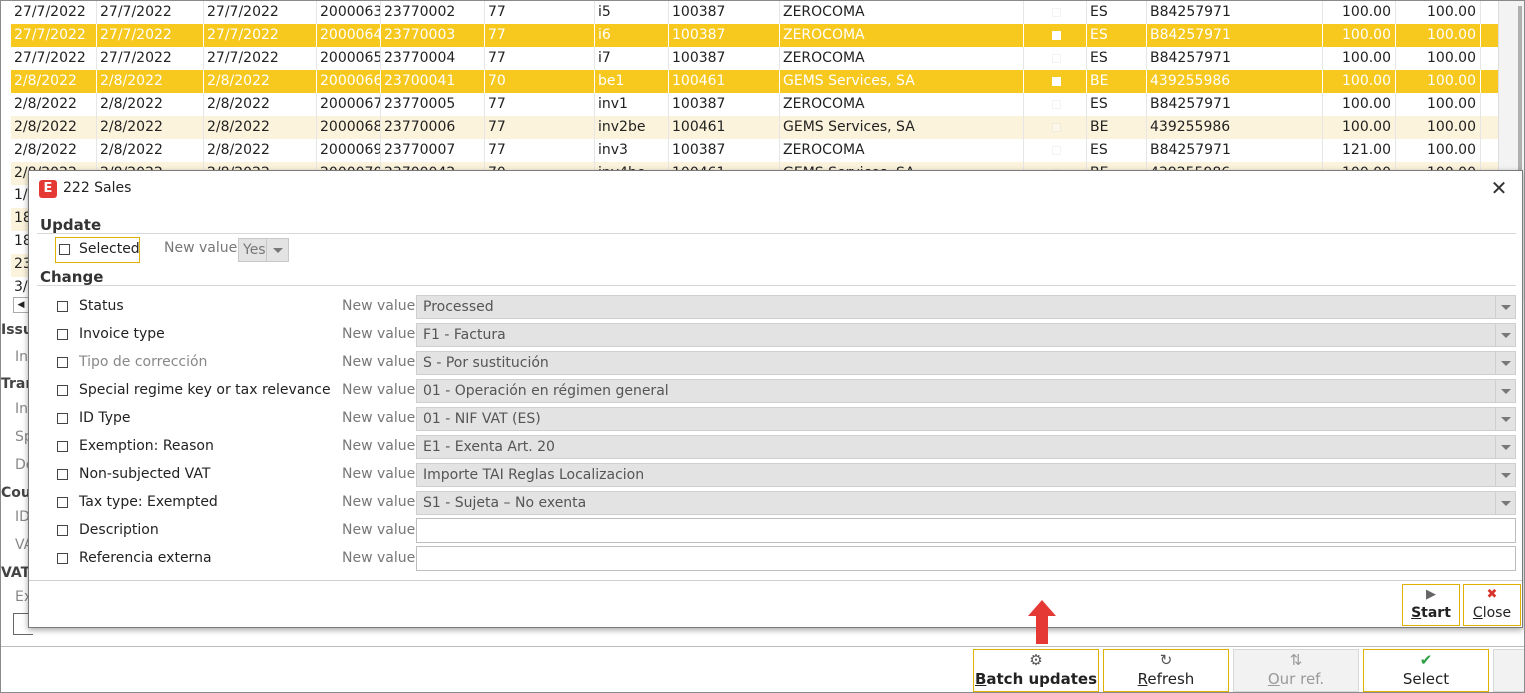 The height and width of the screenshot is (693, 1525). Describe the element at coordinates (724, 127) in the screenshot. I see `table-cell-acct: 100461` at that location.